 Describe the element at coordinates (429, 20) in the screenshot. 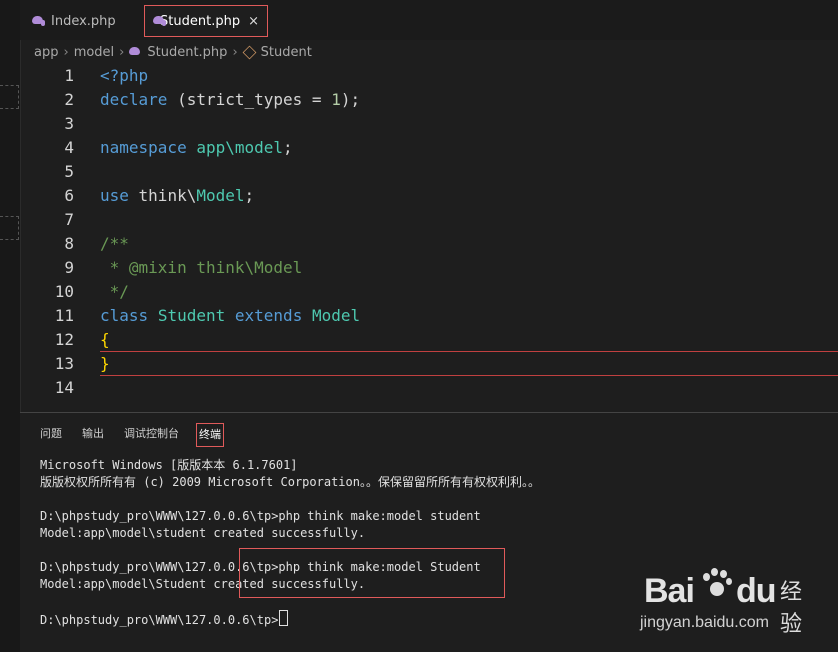

I see `editor-tab-bar: Index.php Student.php ×` at that location.